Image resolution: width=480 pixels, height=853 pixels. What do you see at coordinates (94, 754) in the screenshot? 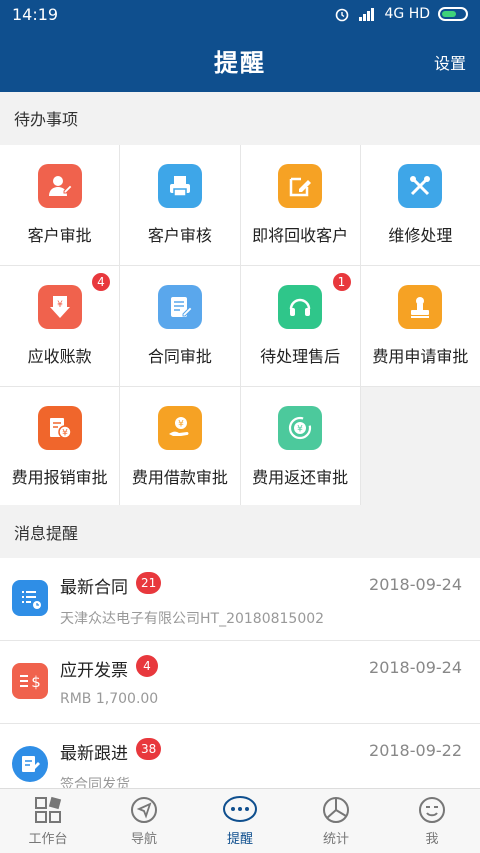
I see `message-title: 最新跟进` at bounding box center [94, 754].